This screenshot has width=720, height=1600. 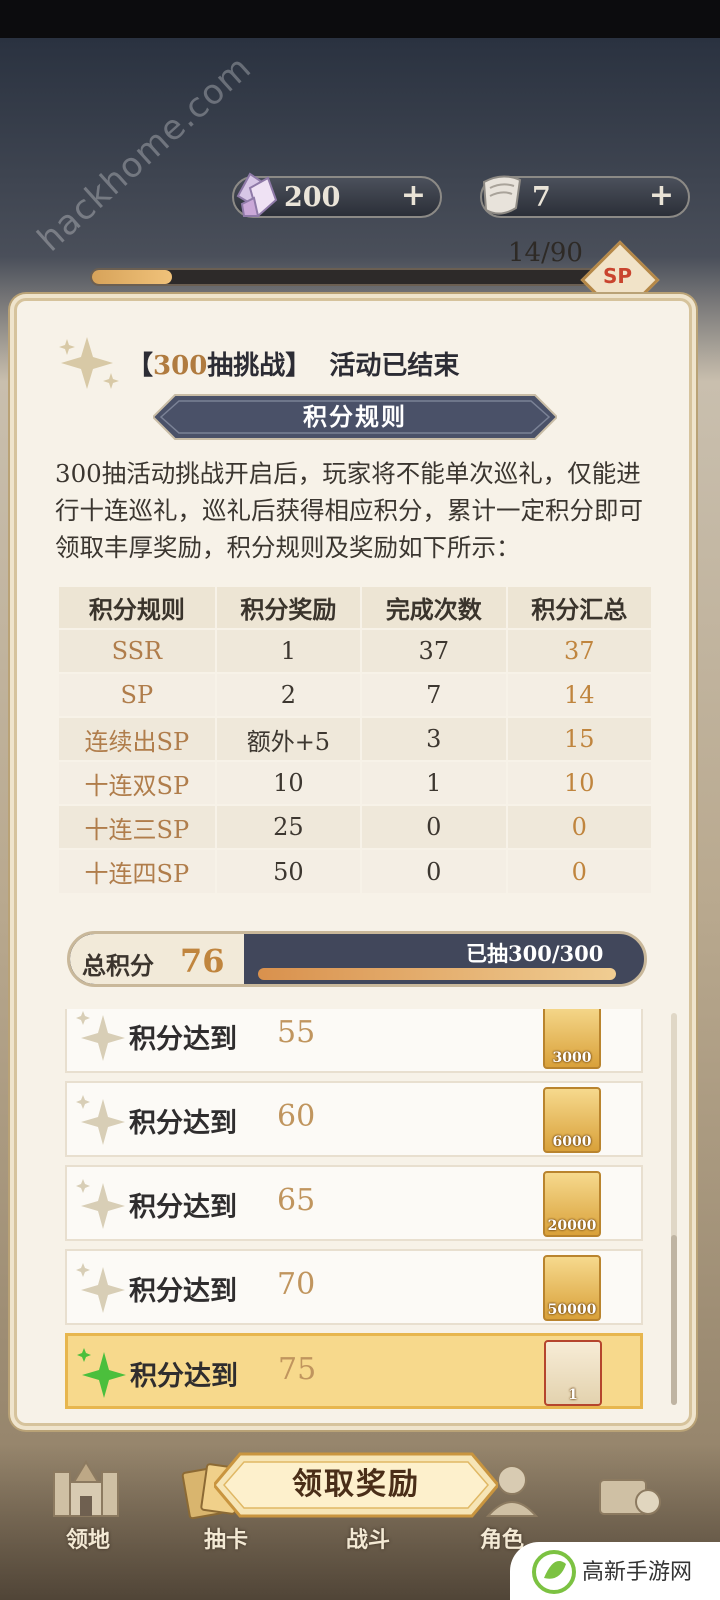 I want to click on sparkle-icon-active, so click(x=101, y=1373).